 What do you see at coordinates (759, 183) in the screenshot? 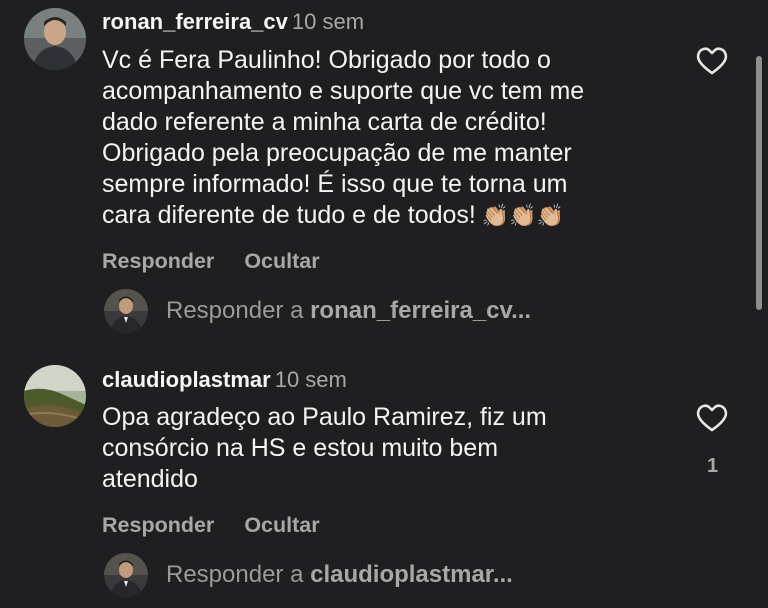
I see `scrollbar` at bounding box center [759, 183].